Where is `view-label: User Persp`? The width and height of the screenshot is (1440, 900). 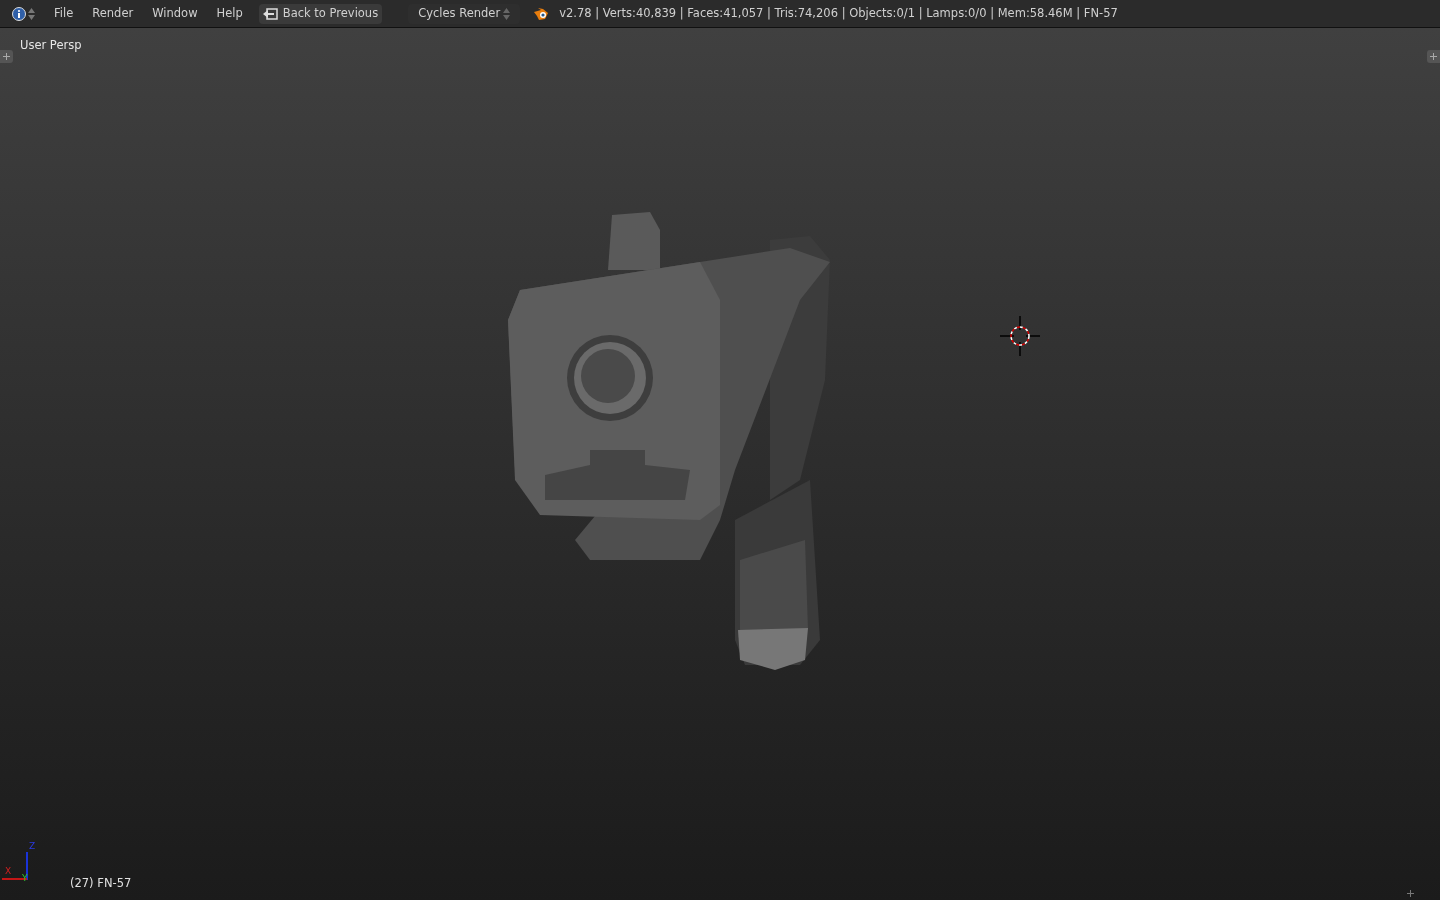 view-label: User Persp is located at coordinates (51, 45).